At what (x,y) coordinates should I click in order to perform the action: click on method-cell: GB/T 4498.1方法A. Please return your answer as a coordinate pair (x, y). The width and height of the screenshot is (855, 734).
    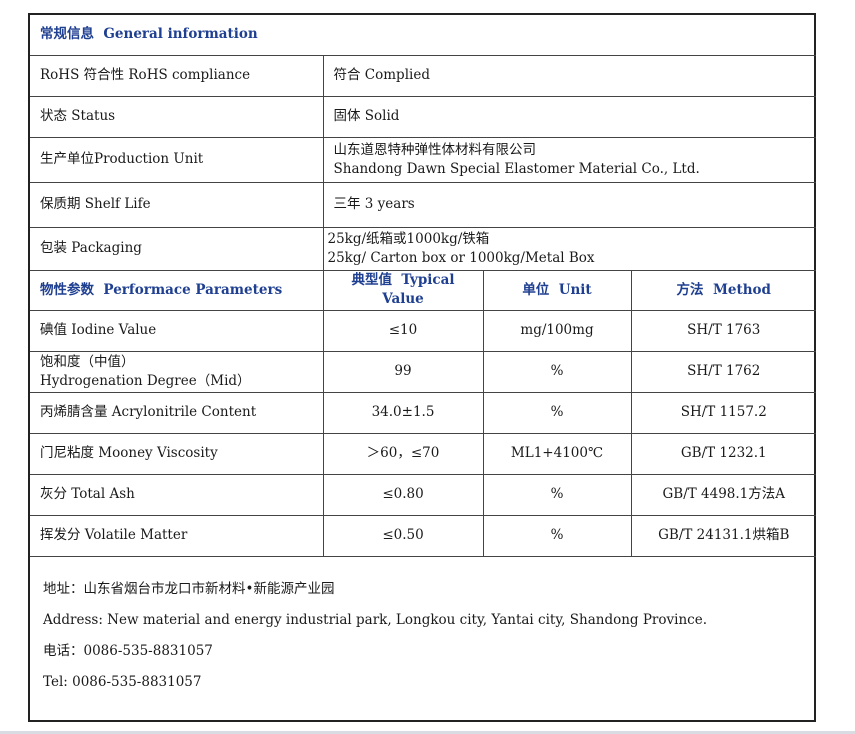
    Looking at the image, I should click on (723, 494).